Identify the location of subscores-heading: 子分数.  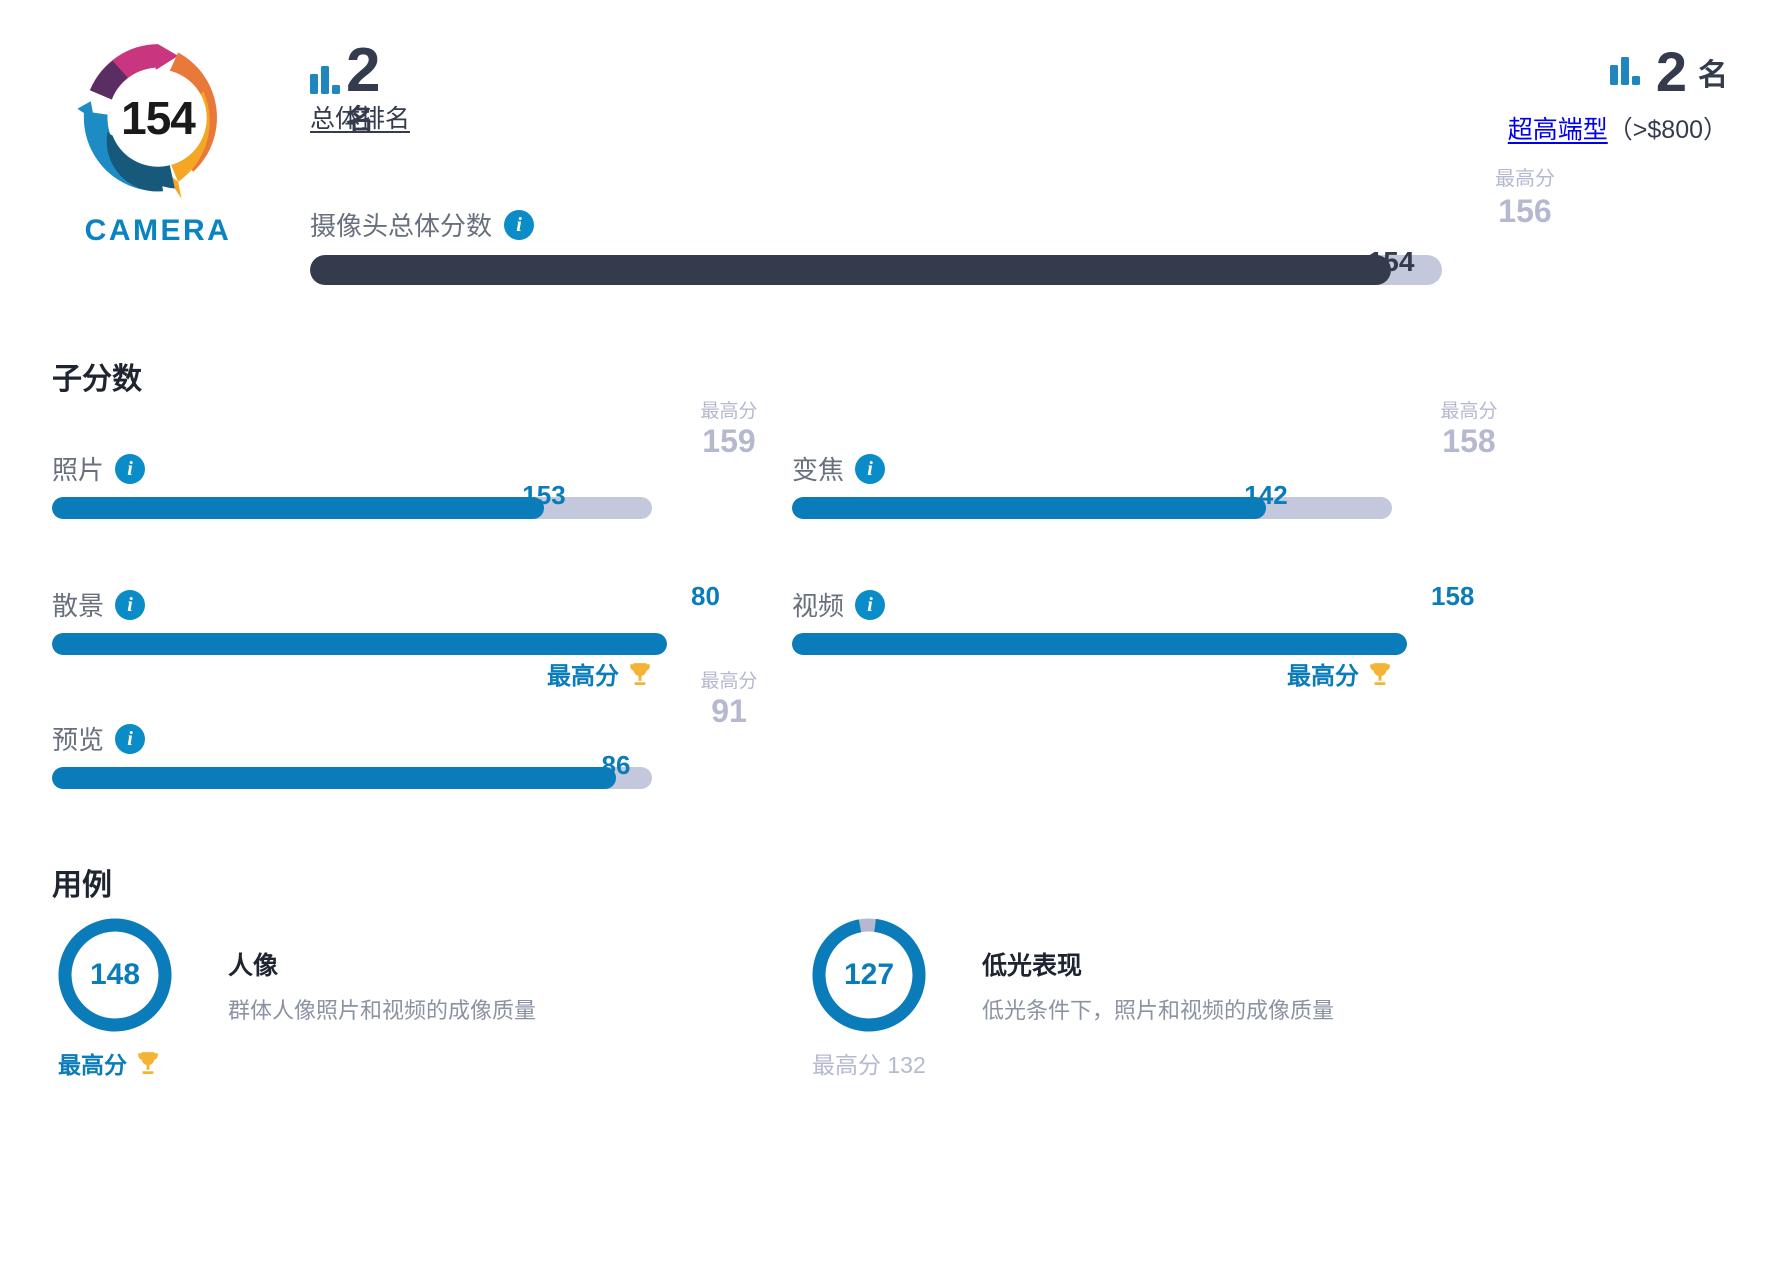
(97, 379).